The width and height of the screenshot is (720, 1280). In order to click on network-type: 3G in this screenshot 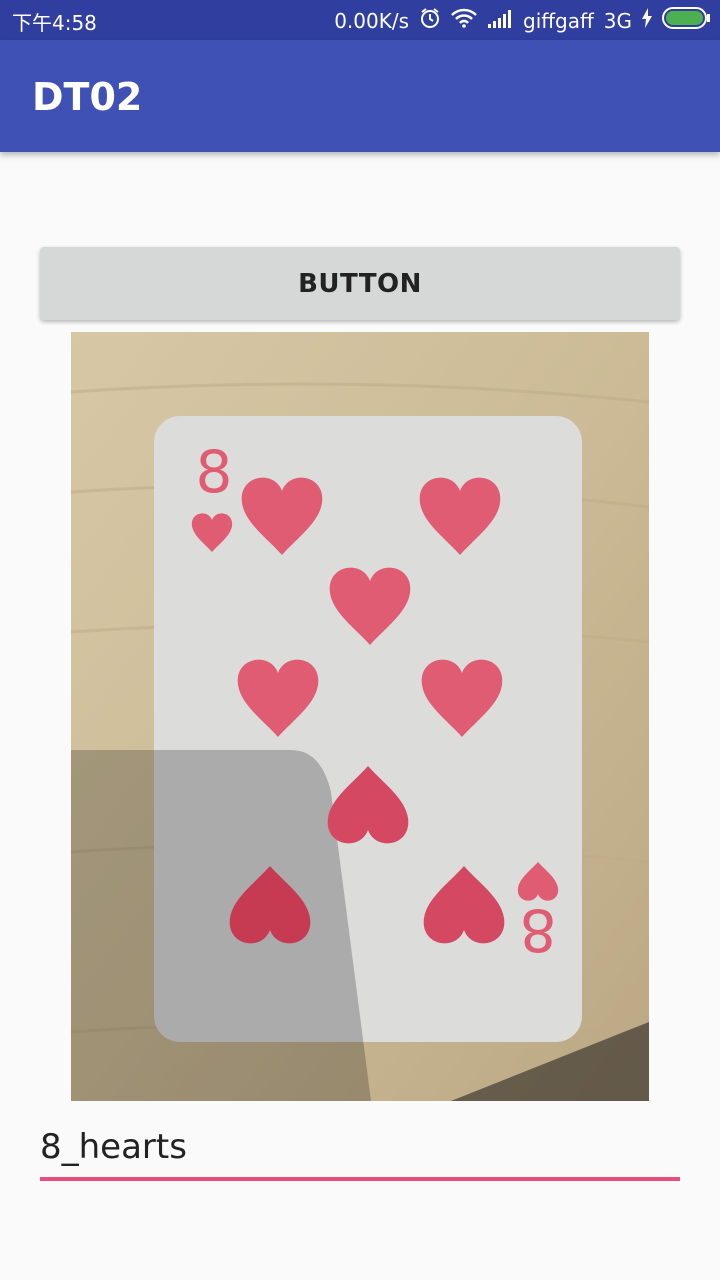, I will do `click(617, 20)`.